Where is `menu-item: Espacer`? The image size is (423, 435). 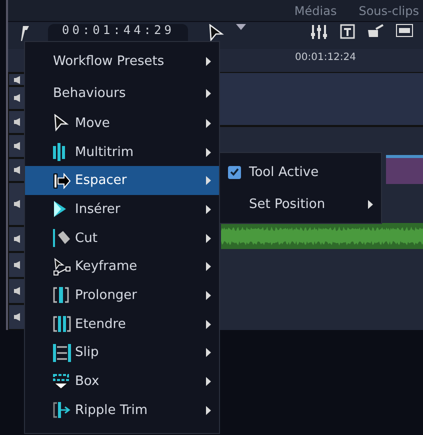
menu-item: Espacer is located at coordinates (122, 181).